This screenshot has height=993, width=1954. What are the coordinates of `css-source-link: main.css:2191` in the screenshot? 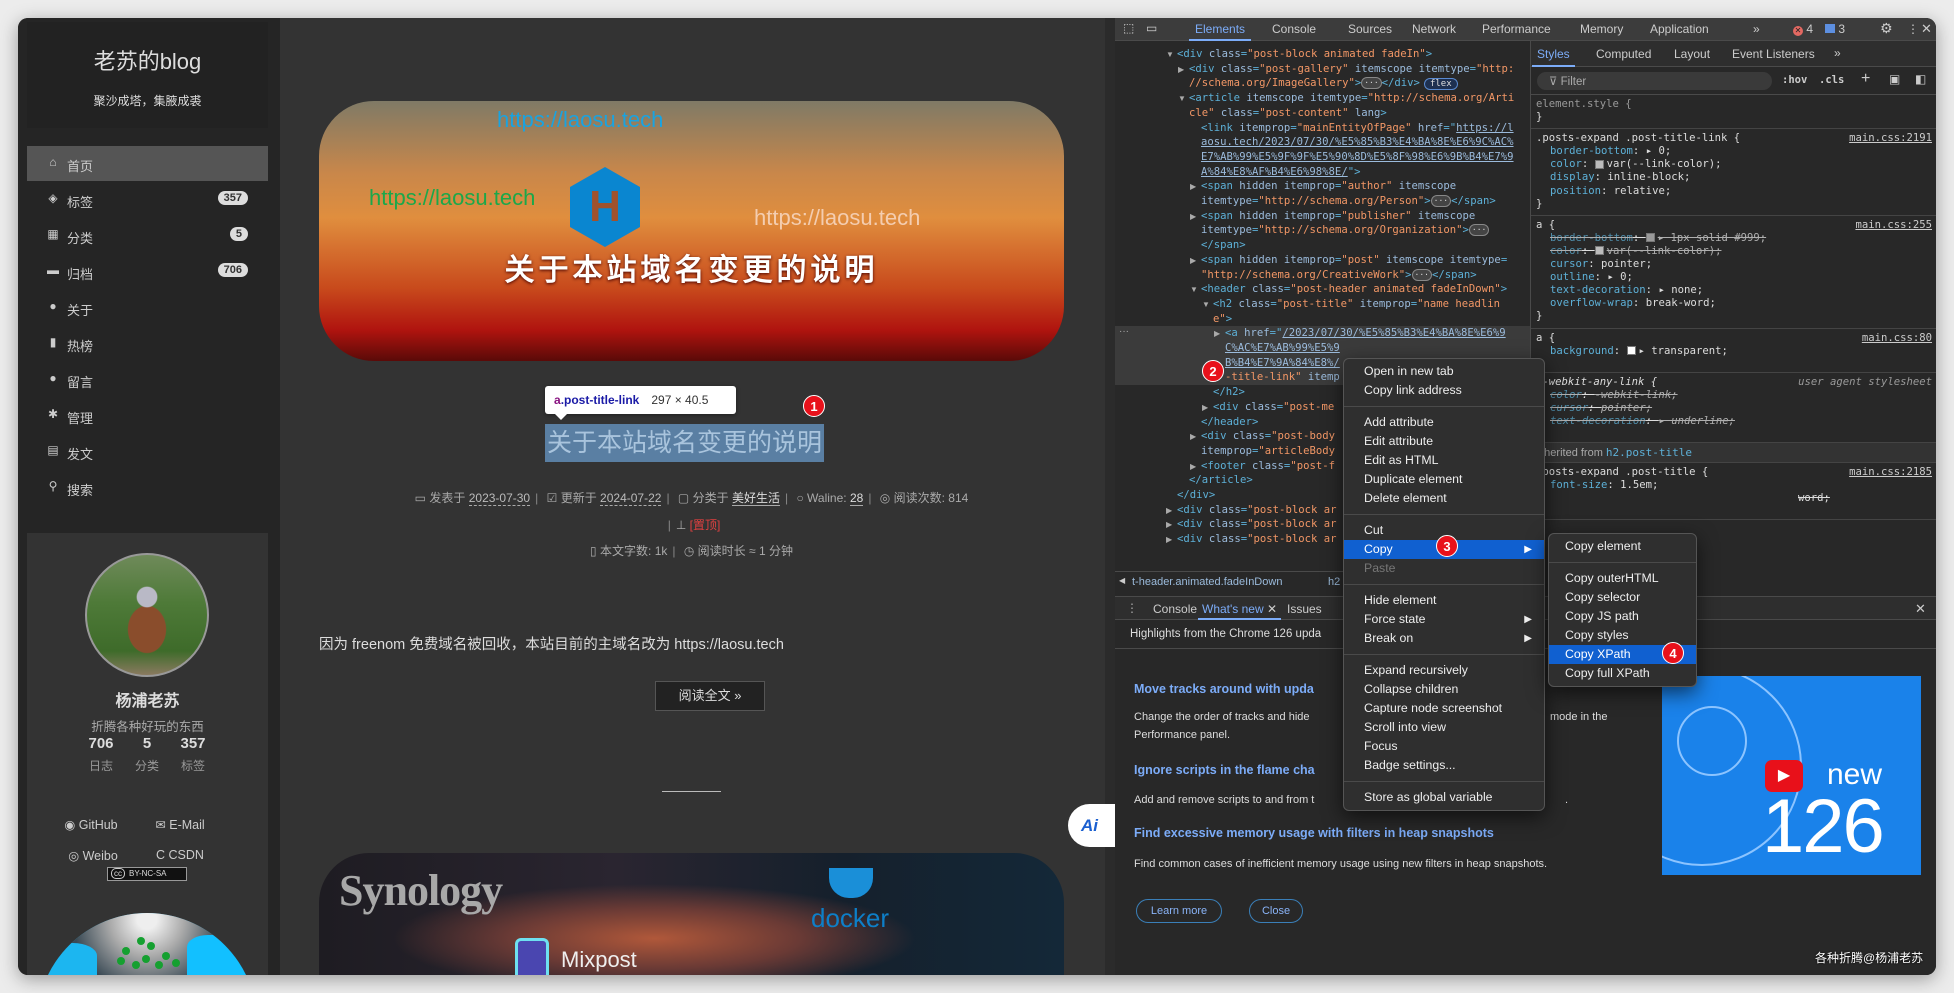 It's located at (1890, 138).